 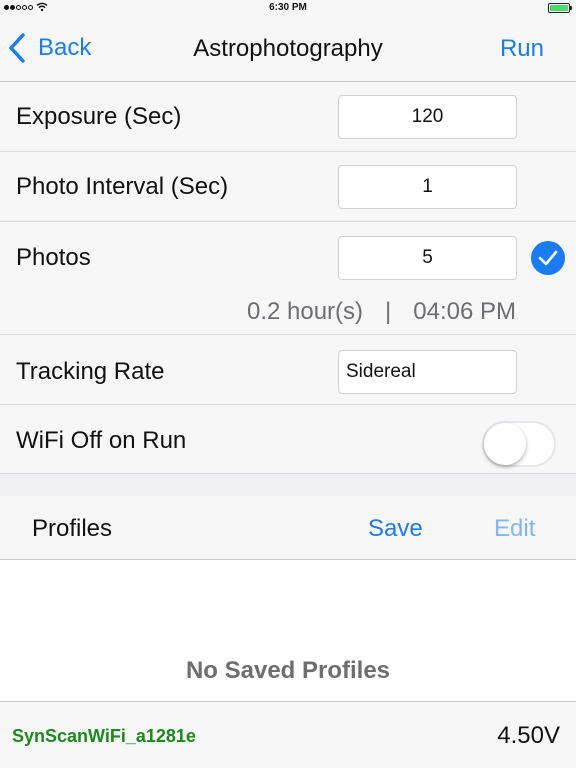 I want to click on toggle-knob, so click(x=505, y=444).